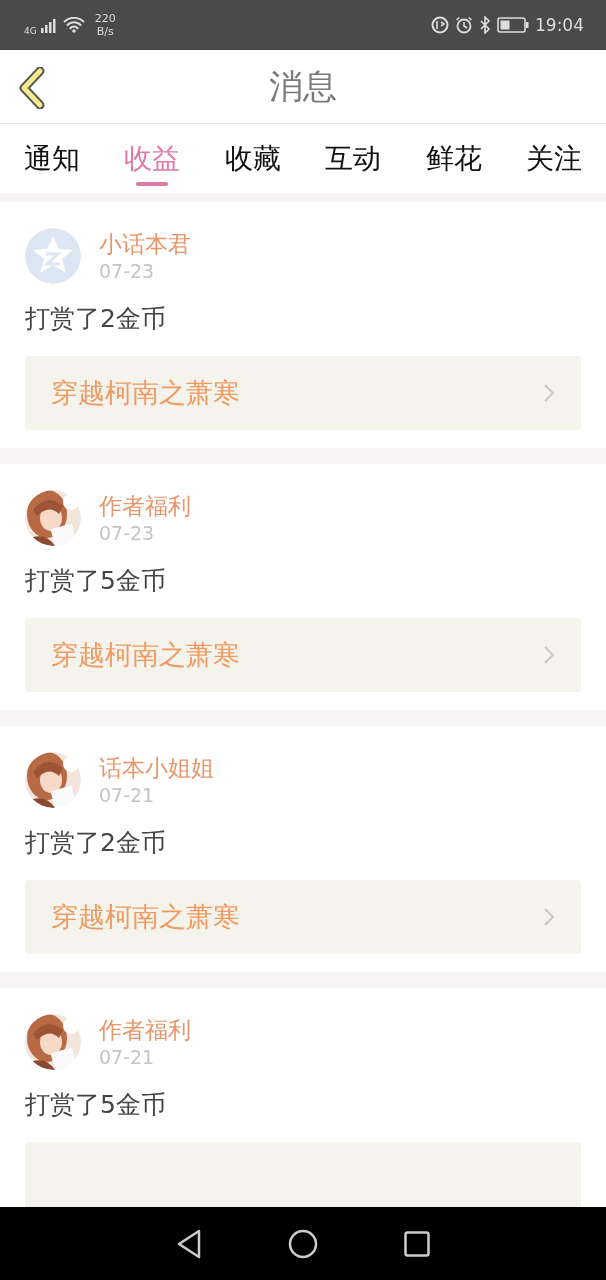 The image size is (606, 1280). What do you see at coordinates (105, 31) in the screenshot?
I see `speed-unit: B/s` at bounding box center [105, 31].